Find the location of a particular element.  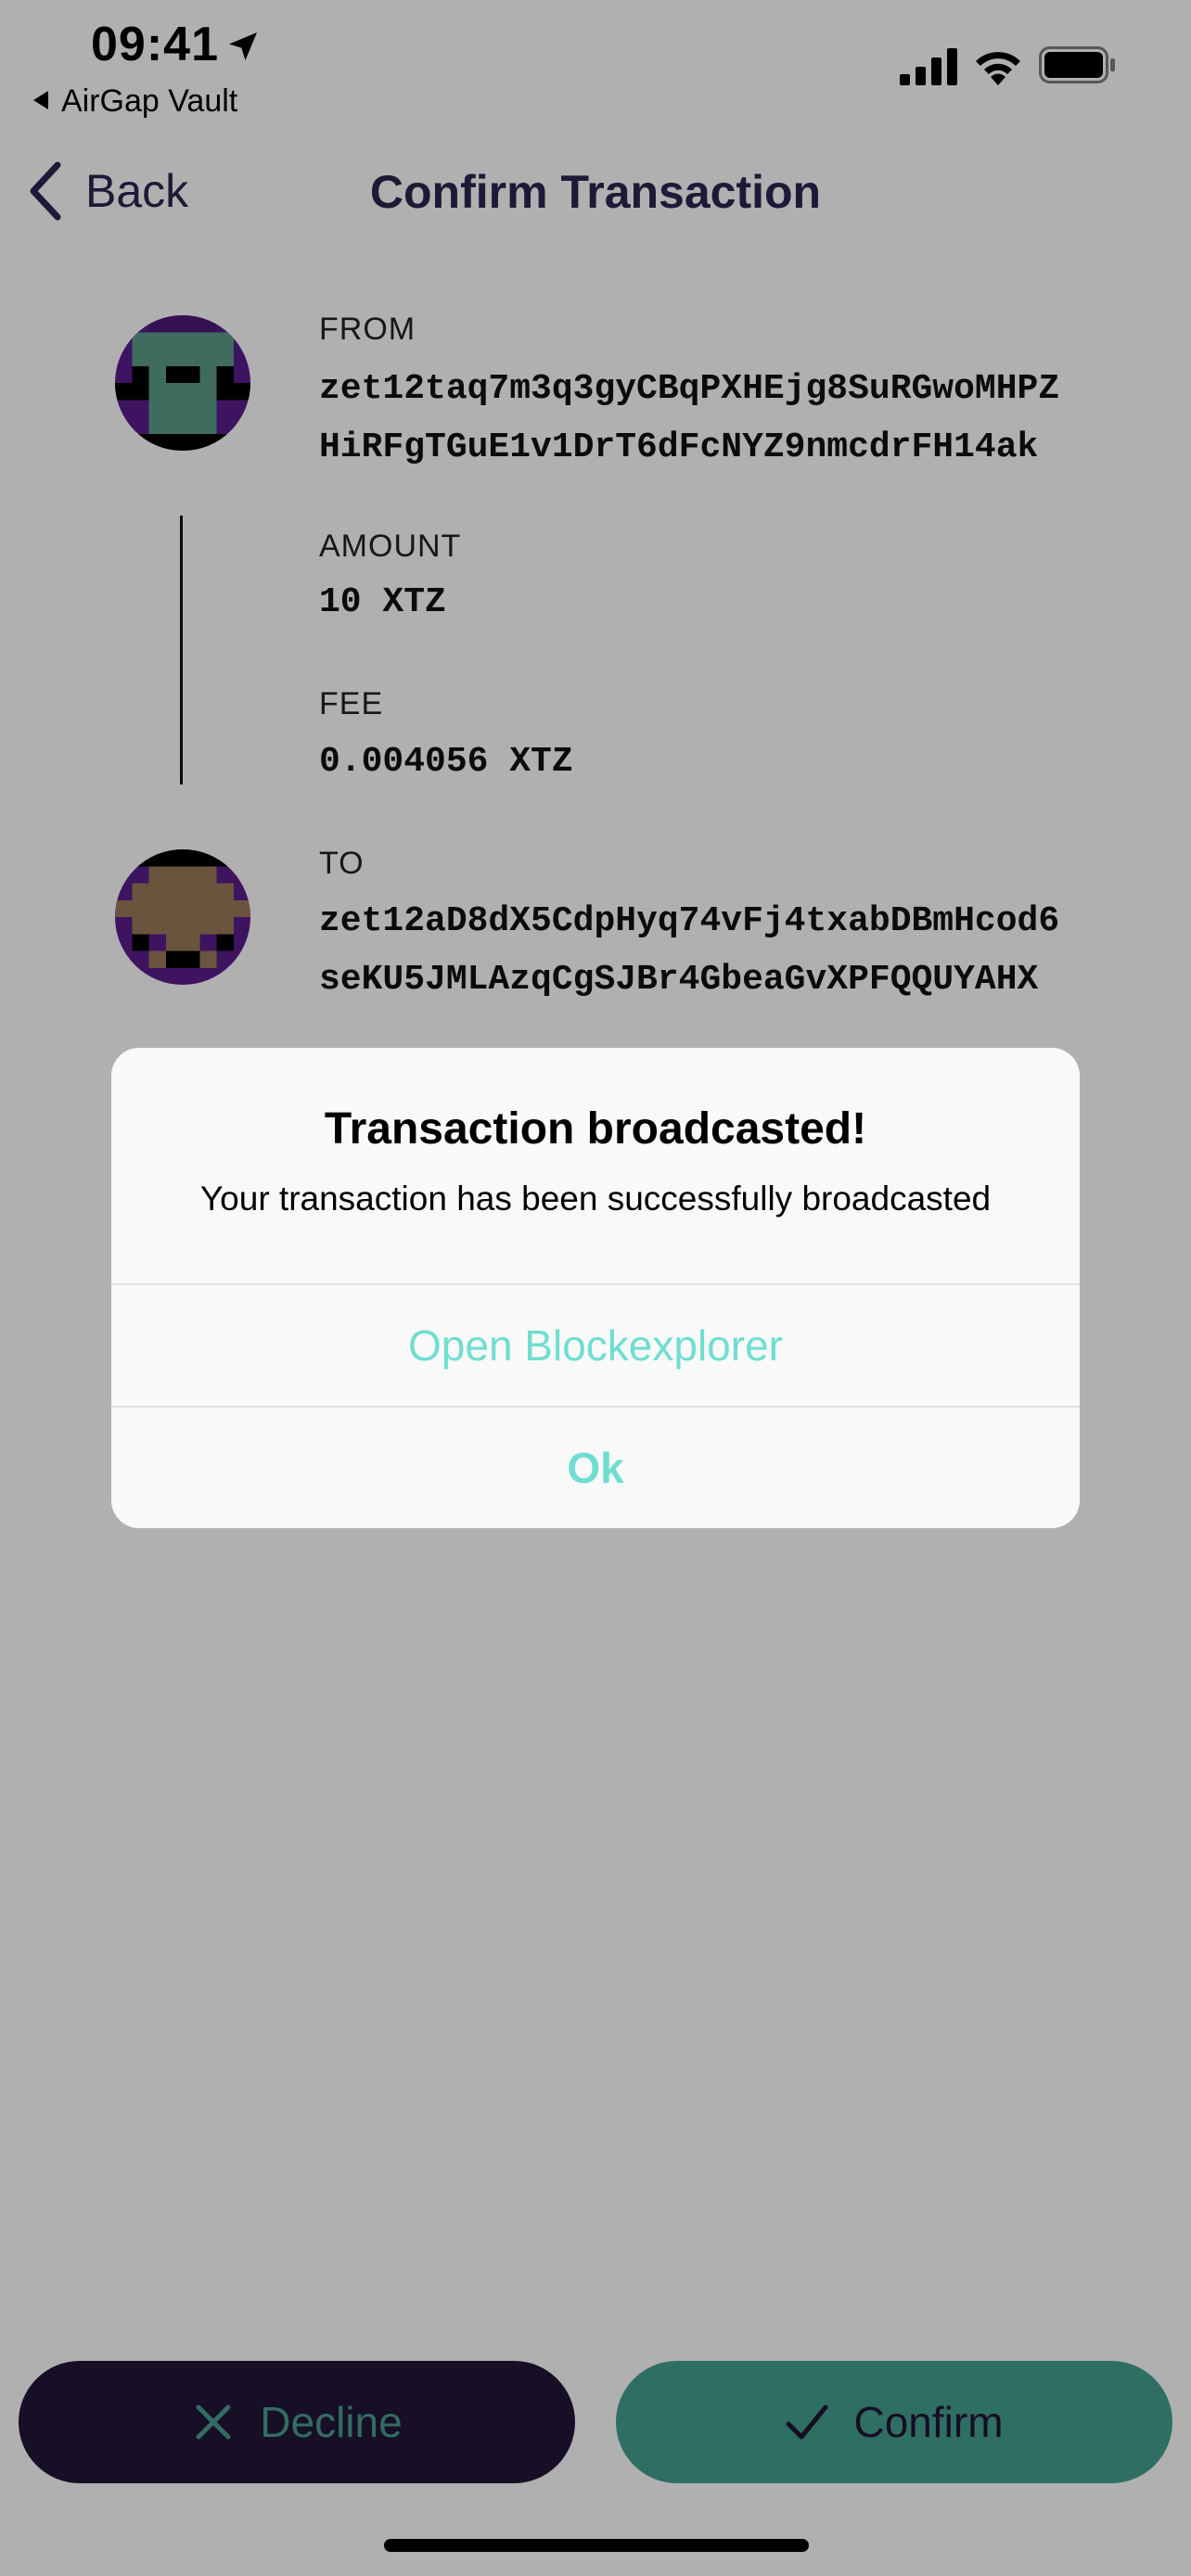

open-blockexplorer-button: Open Blockexplorer is located at coordinates (595, 1344).